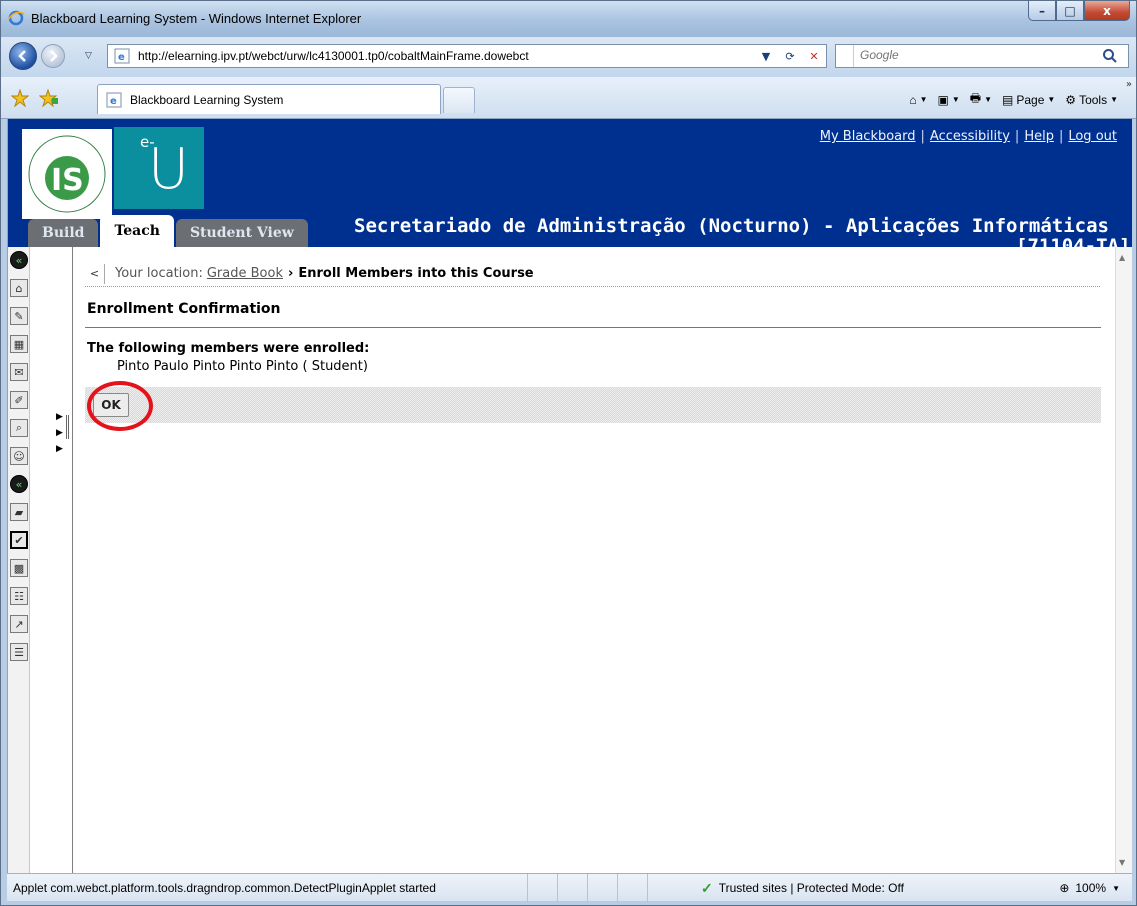  Describe the element at coordinates (1110, 56) in the screenshot. I see `search-icon` at that location.